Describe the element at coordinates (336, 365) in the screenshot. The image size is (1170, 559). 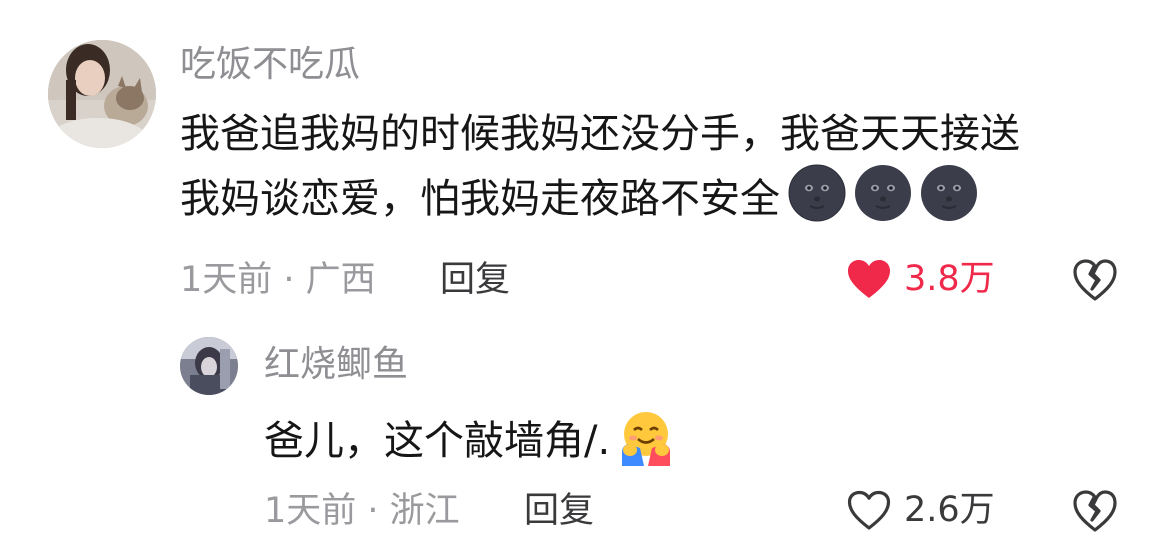
I see `reply-username: 红烧鲫鱼` at that location.